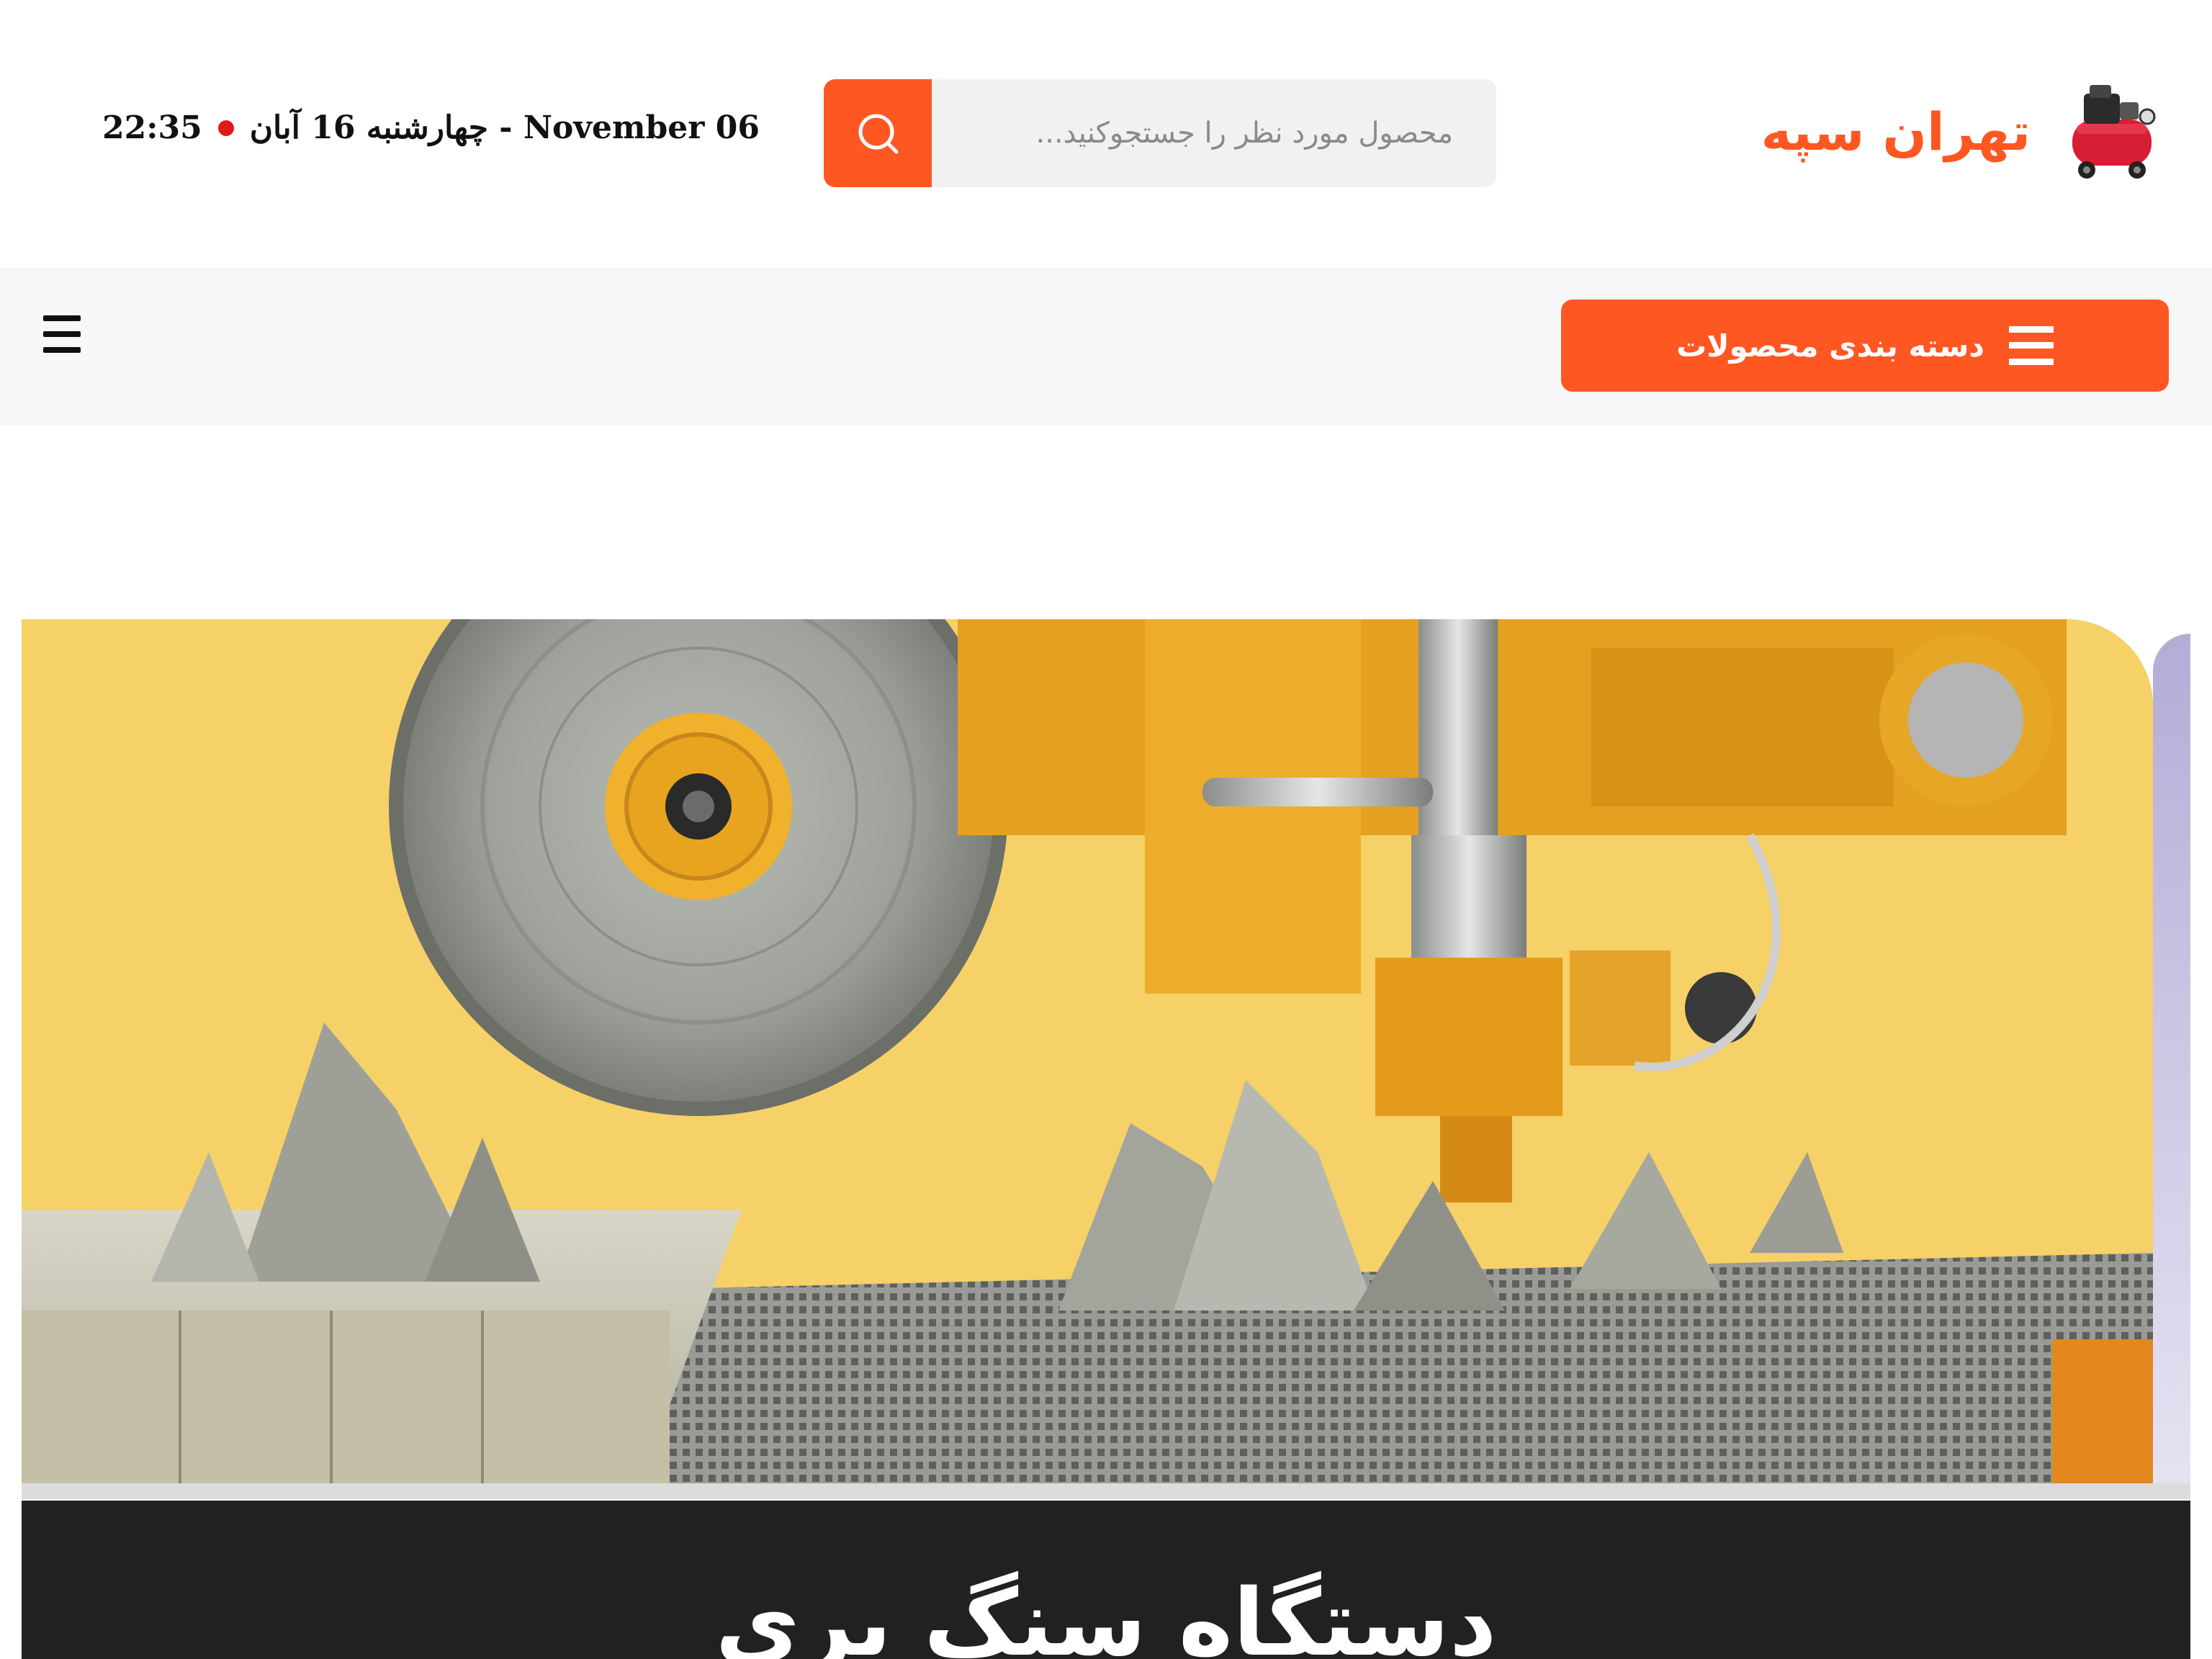 The height and width of the screenshot is (1659, 2212). Describe the element at coordinates (226, 128) in the screenshot. I see `live-dot-icon` at that location.